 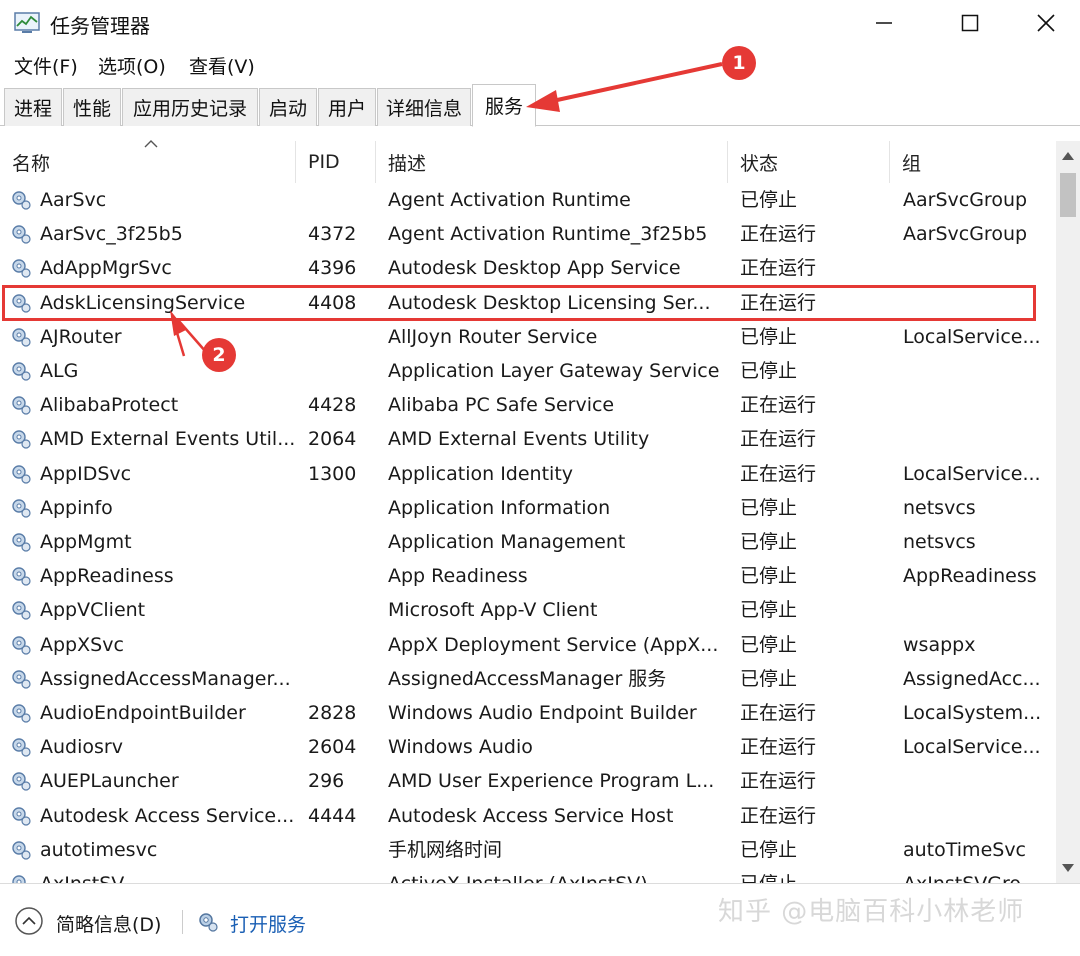 What do you see at coordinates (347, 107) in the screenshot?
I see `tab-users: 用户` at bounding box center [347, 107].